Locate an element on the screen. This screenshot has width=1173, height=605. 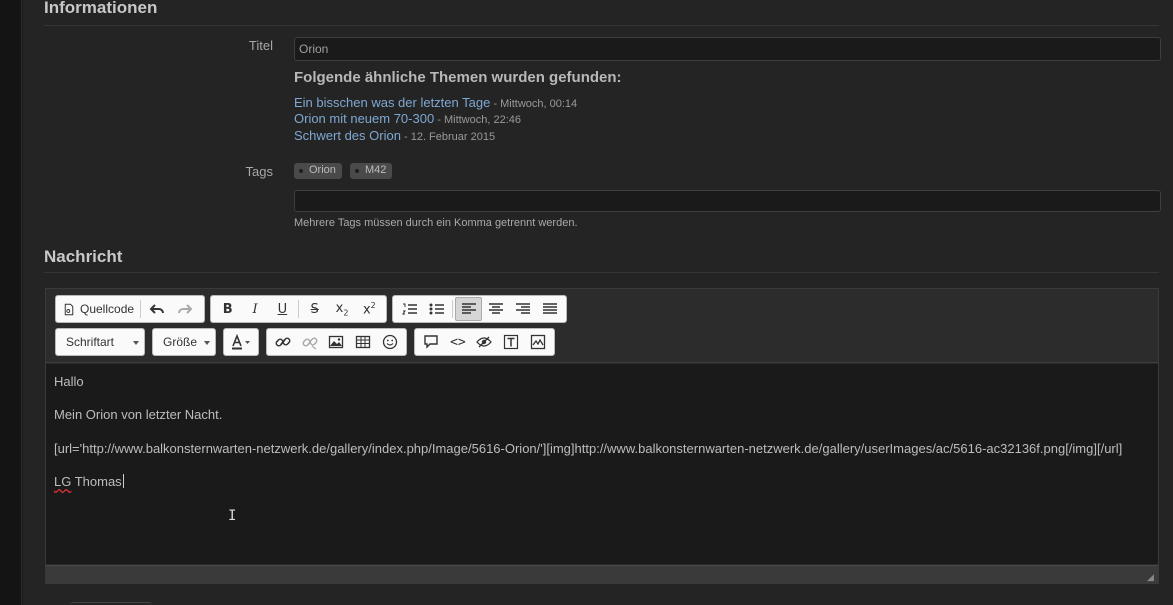
tag-m42: M42 is located at coordinates (371, 171).